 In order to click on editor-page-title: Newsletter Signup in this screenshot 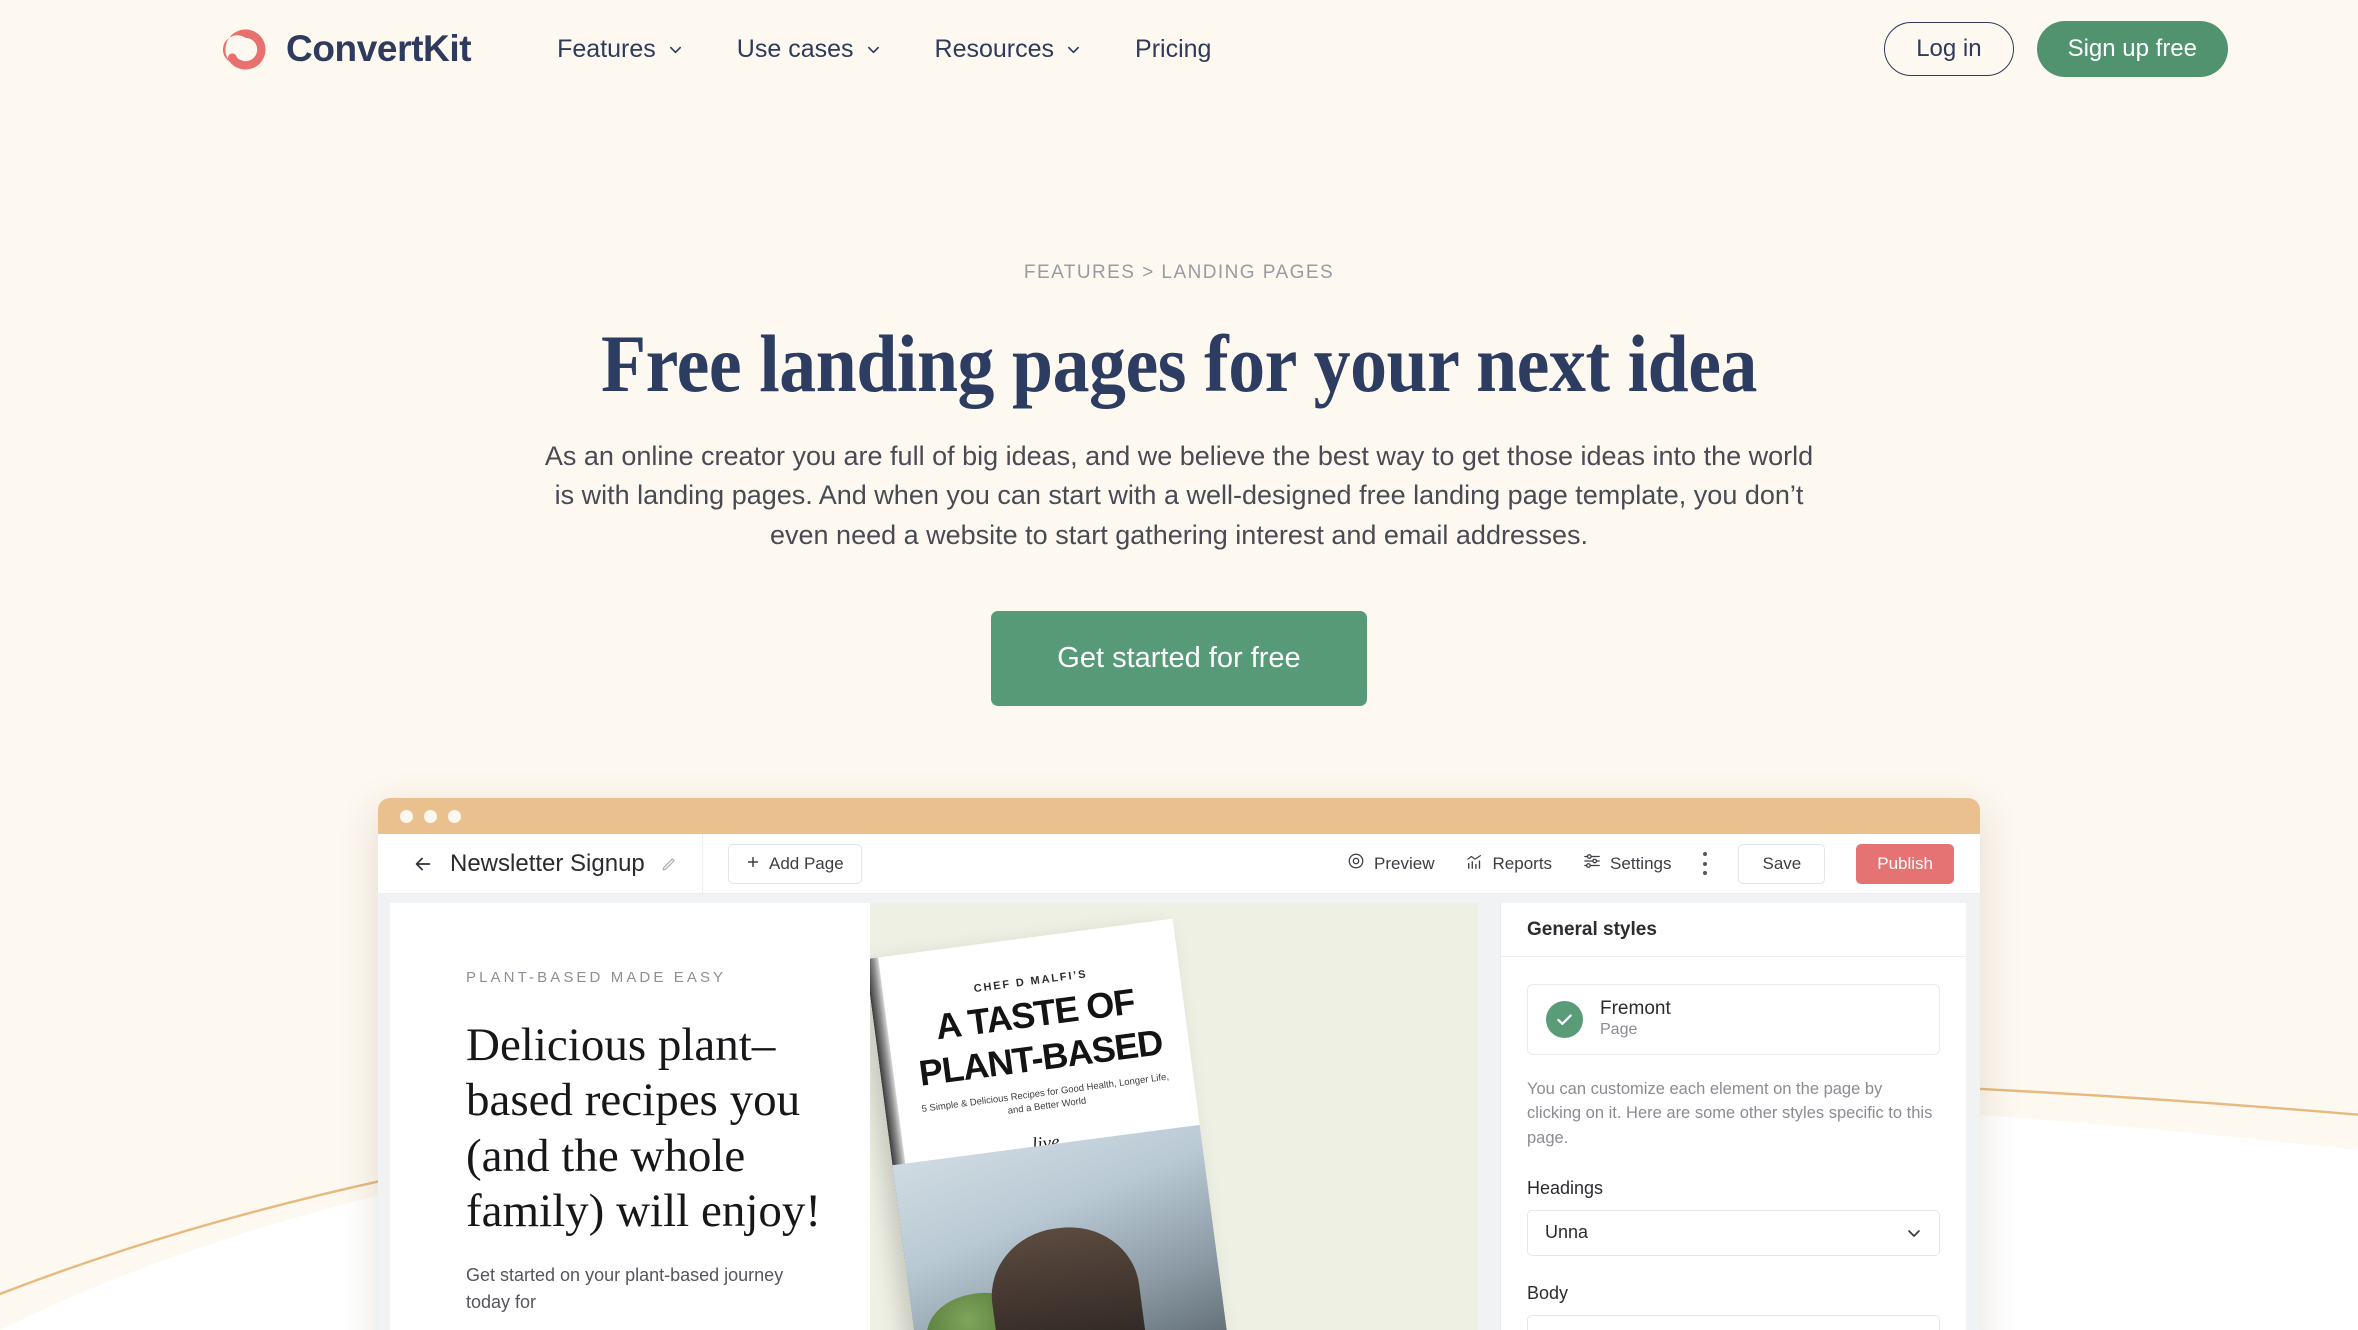, I will do `click(547, 863)`.